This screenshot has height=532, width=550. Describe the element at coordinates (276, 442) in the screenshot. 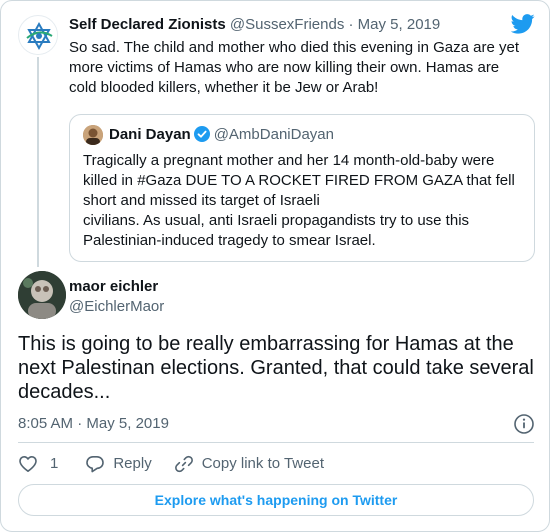

I see `divider` at that location.